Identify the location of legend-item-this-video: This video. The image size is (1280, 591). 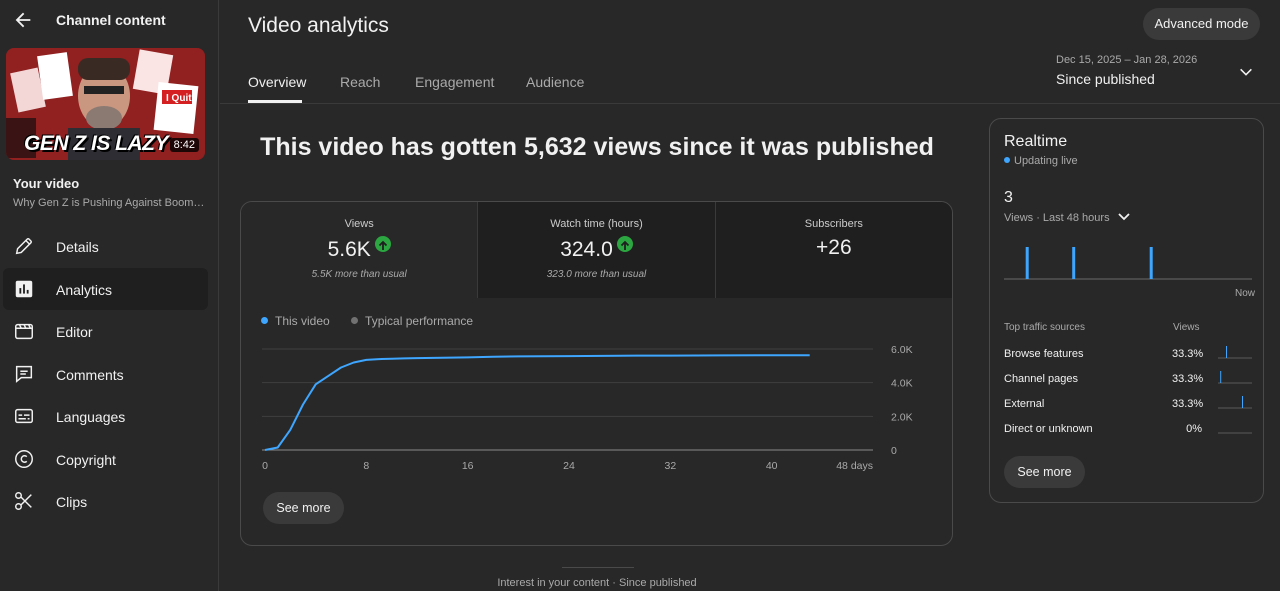
(295, 321).